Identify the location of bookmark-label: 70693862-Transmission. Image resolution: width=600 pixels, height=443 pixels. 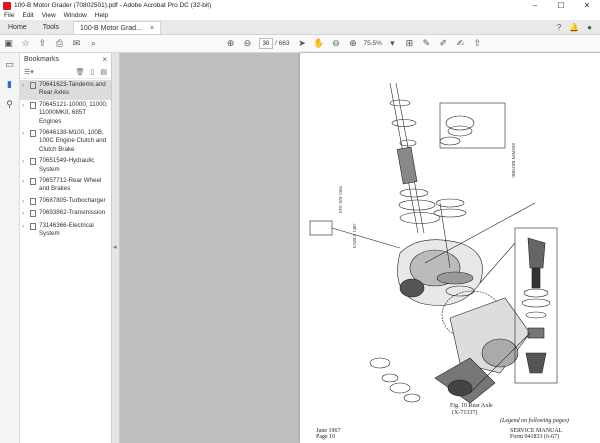
(72, 213).